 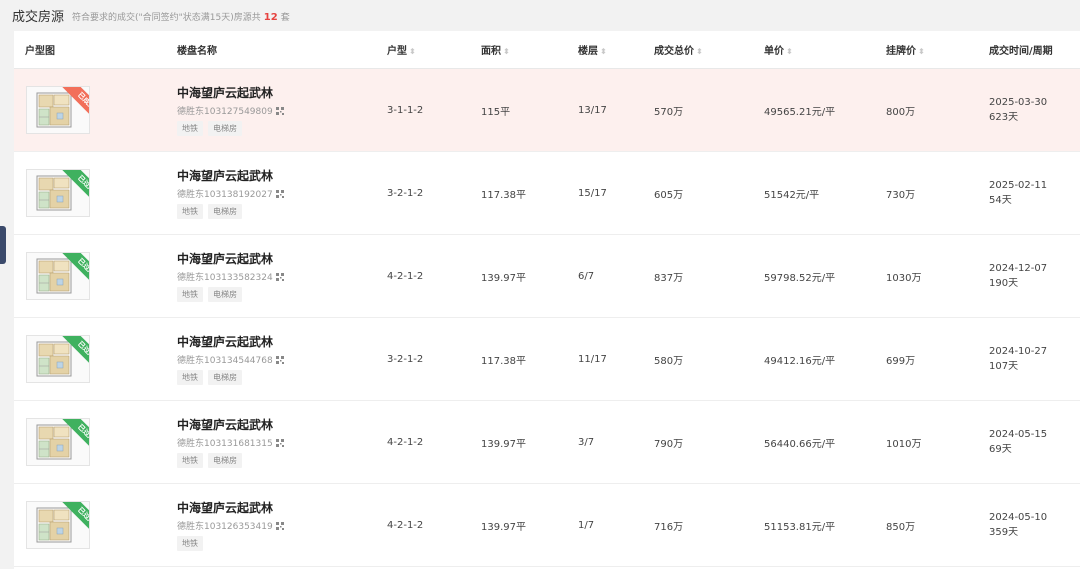 I want to click on floor-value: 6/7, so click(x=616, y=276).